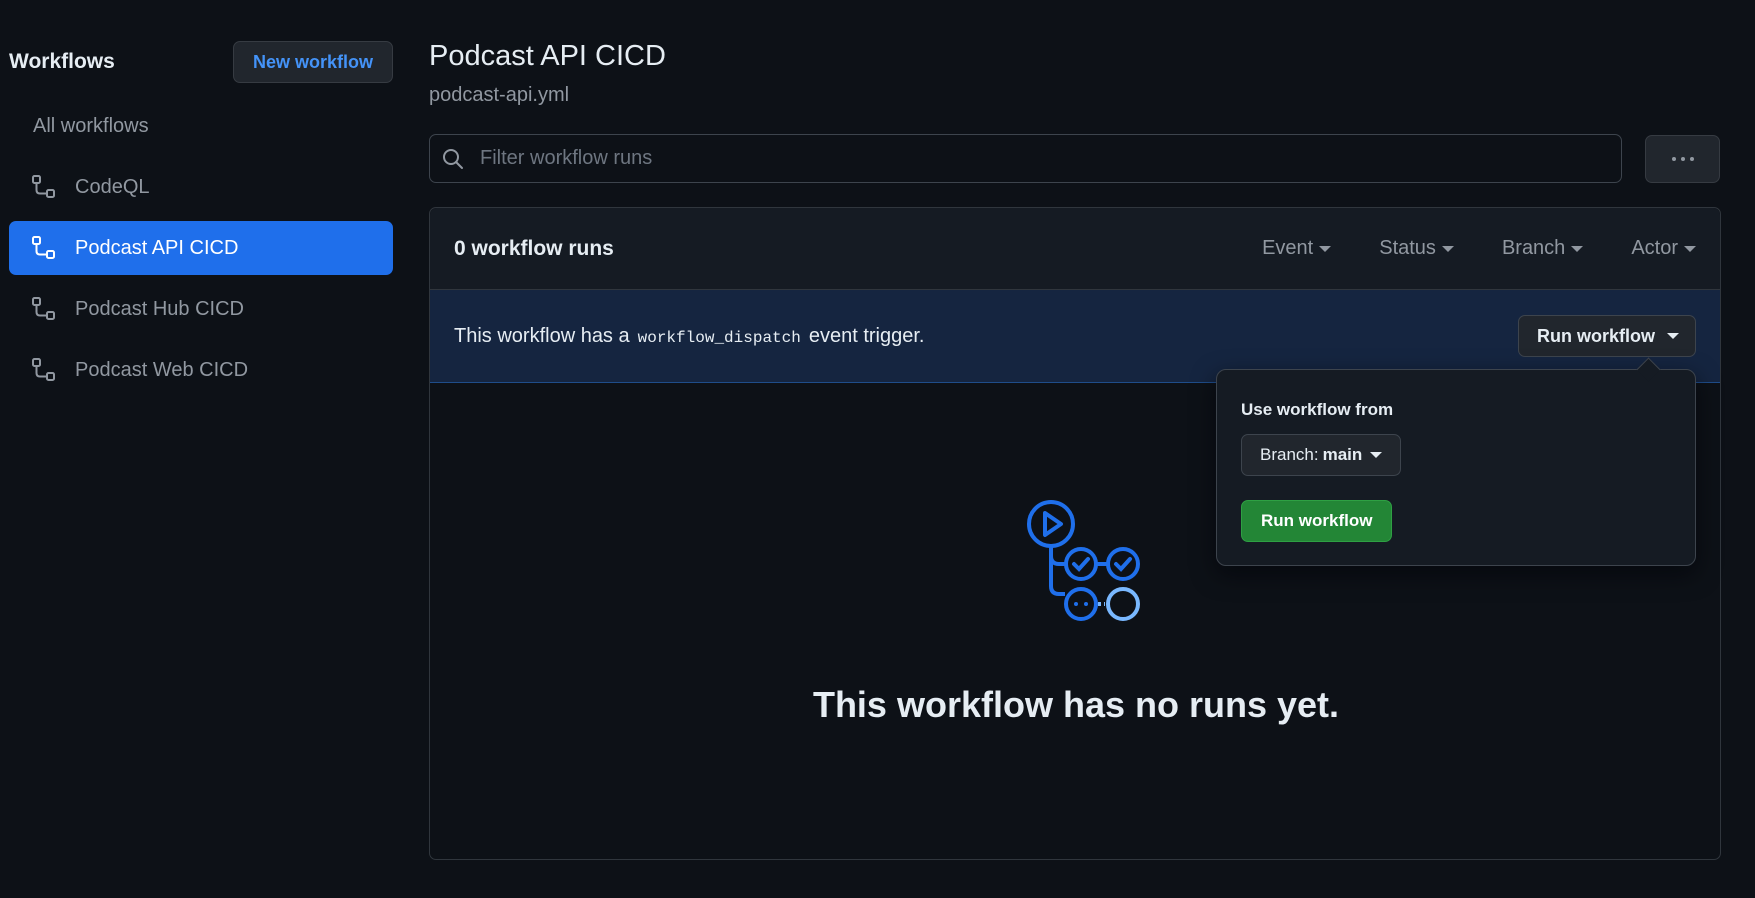  I want to click on use-workflow-from-label: Use workflow from, so click(1317, 409).